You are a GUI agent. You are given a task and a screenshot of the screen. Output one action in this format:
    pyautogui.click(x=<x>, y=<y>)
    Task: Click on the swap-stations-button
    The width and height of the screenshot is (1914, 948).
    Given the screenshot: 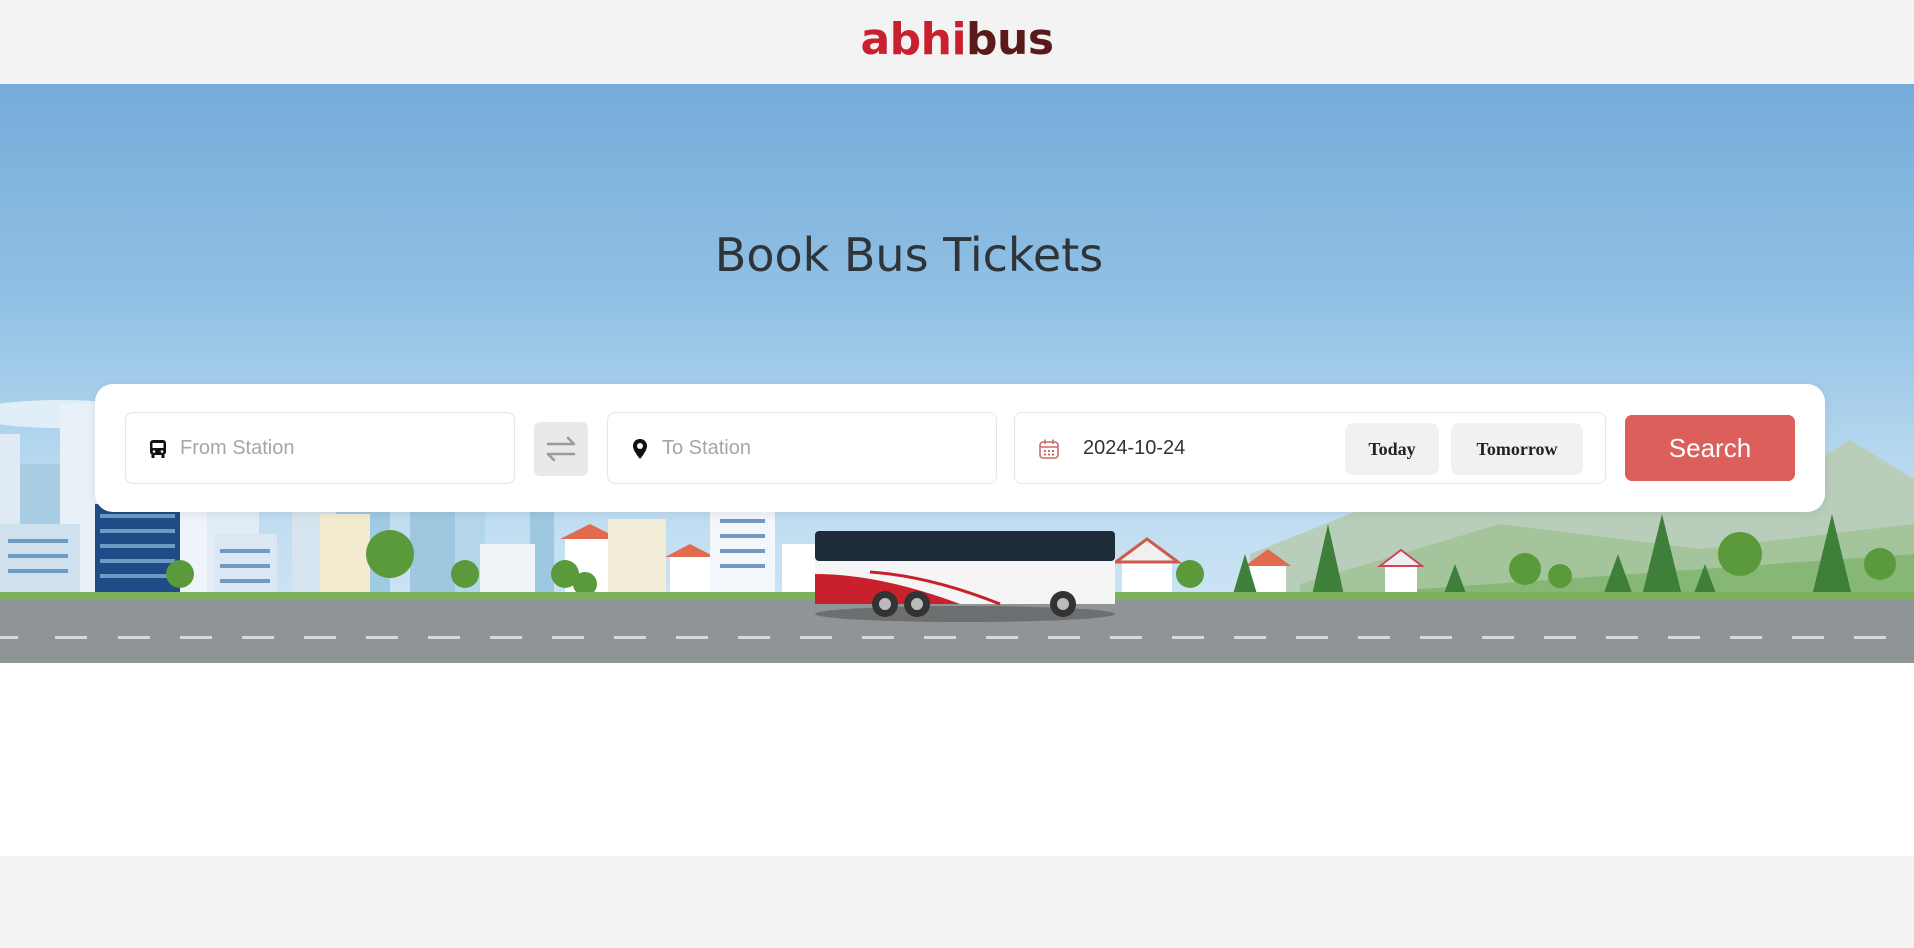 What is the action you would take?
    pyautogui.click(x=561, y=449)
    